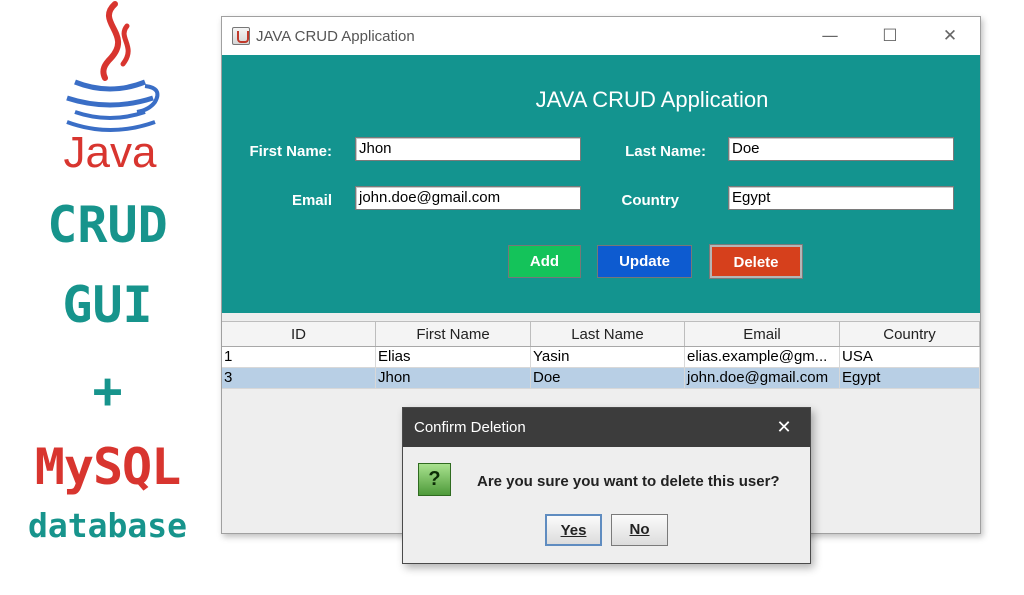 The height and width of the screenshot is (595, 1024). Describe the element at coordinates (650, 200) in the screenshot. I see `country-label: Country` at that location.